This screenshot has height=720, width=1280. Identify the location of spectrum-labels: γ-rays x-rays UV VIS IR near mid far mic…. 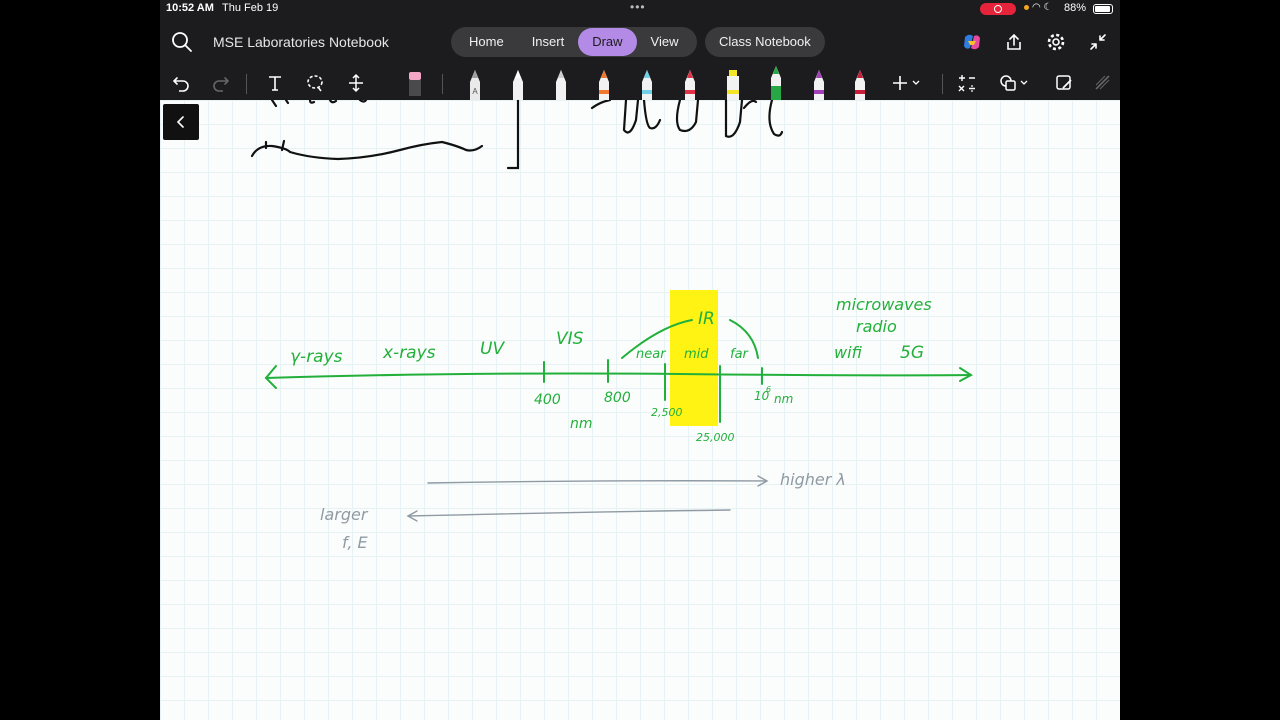
(611, 369).